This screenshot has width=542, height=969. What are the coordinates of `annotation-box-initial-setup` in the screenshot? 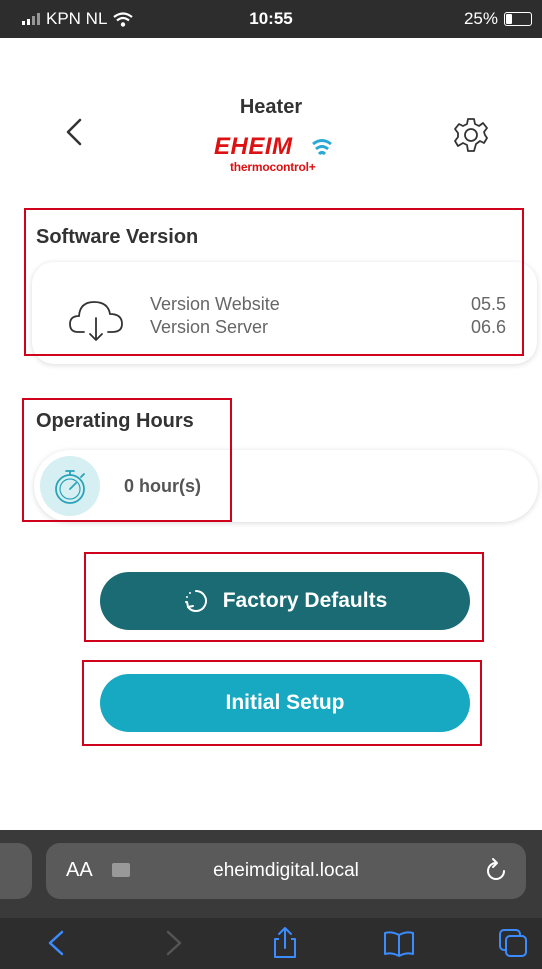 It's located at (282, 703).